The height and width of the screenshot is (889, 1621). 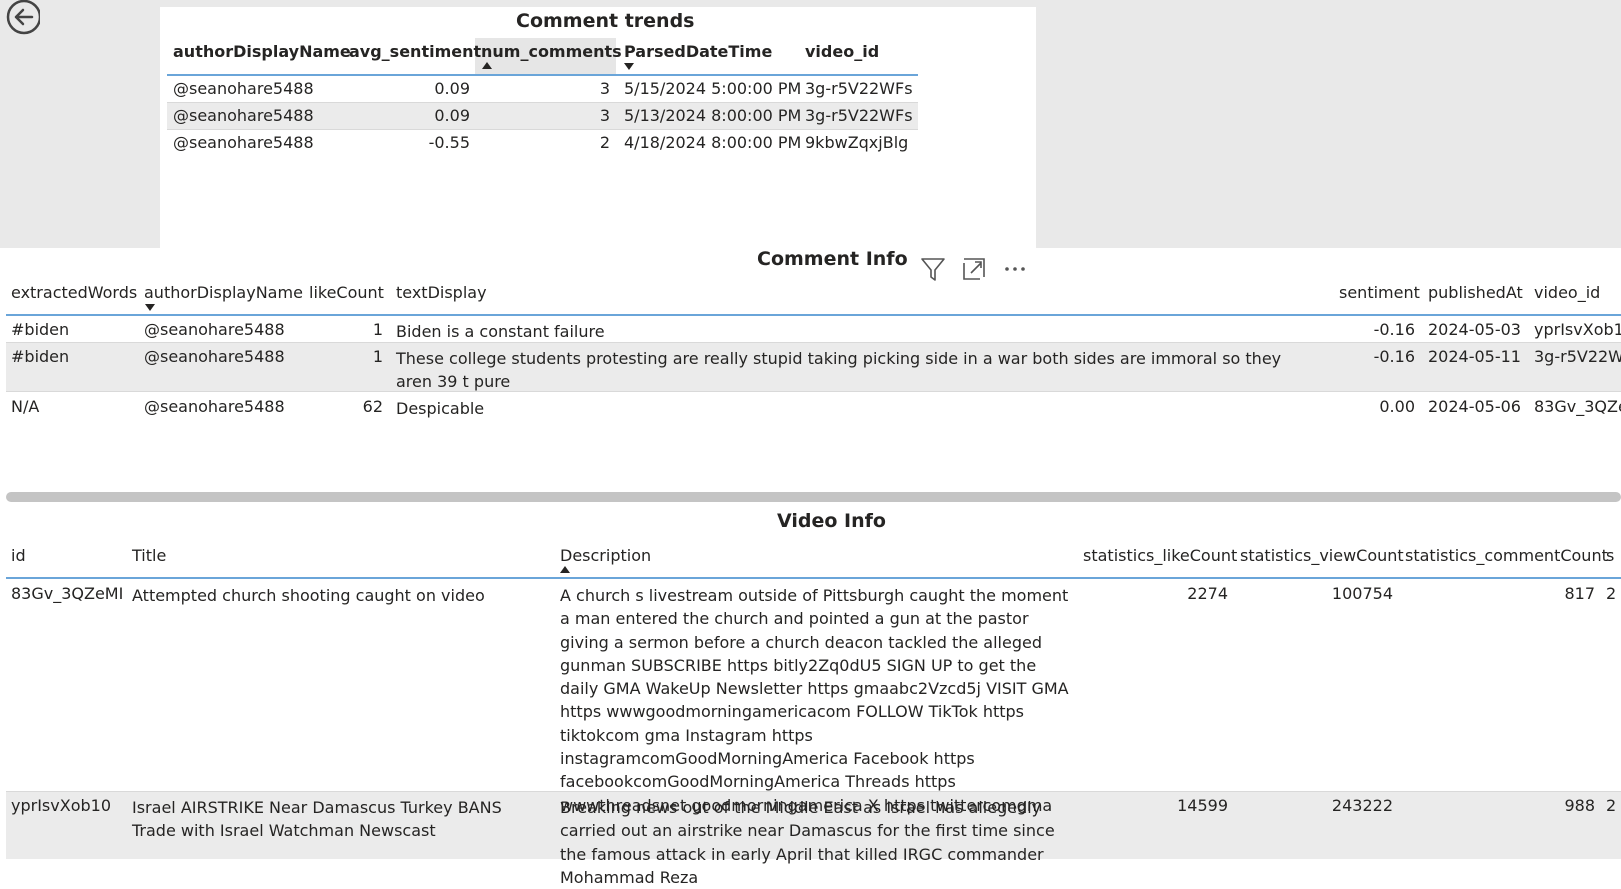 I want to click on horizontal-scrollbar, so click(x=813, y=497).